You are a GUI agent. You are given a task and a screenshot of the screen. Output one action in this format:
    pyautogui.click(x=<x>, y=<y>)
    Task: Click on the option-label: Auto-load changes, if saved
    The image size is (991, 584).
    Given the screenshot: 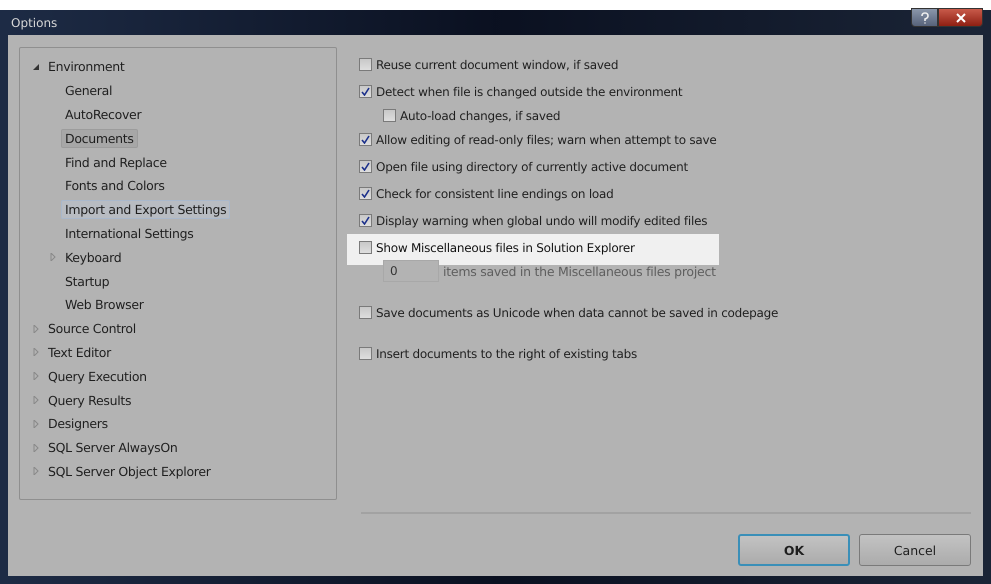 What is the action you would take?
    pyautogui.click(x=480, y=115)
    